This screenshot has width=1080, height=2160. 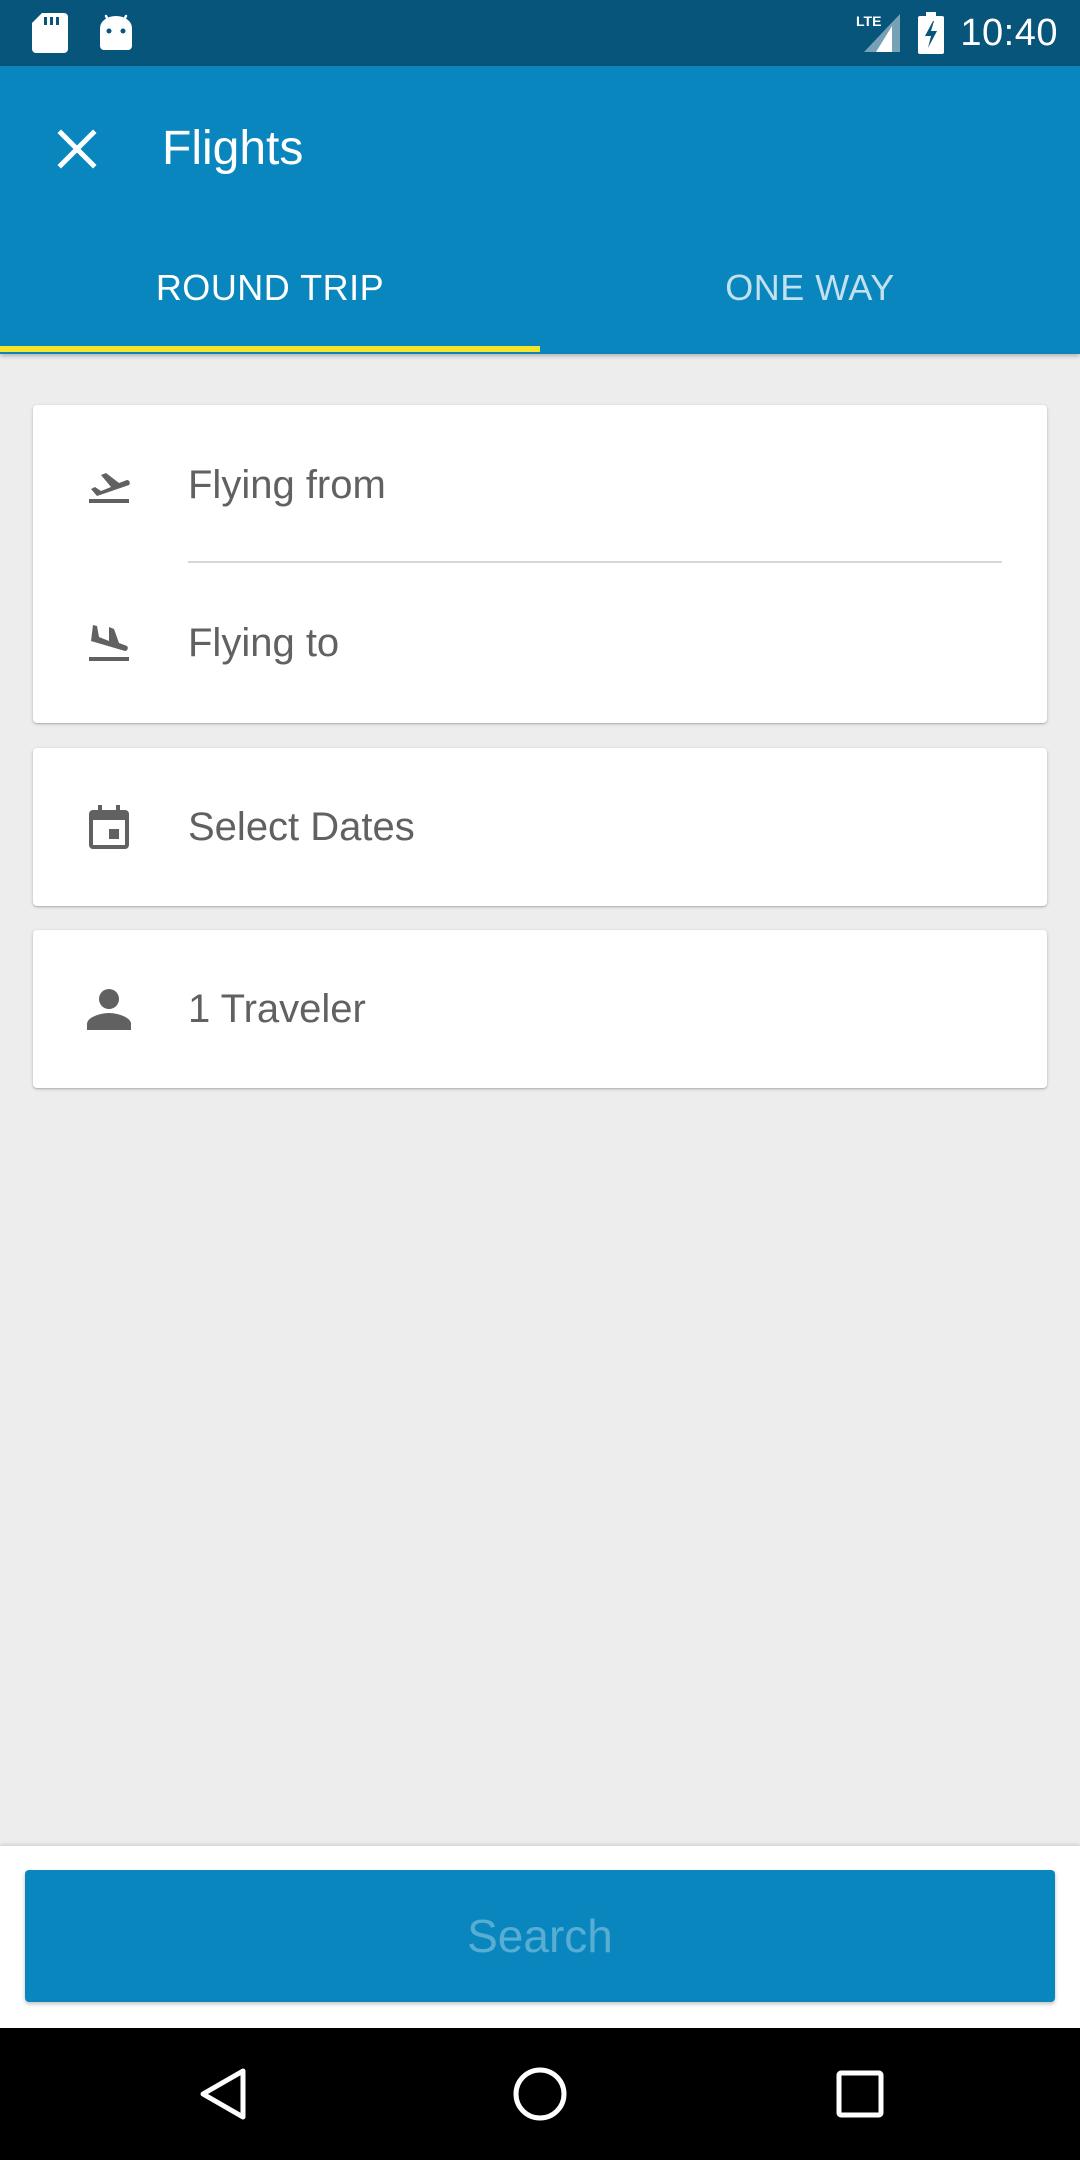 I want to click on status-left-icons, so click(x=83, y=33).